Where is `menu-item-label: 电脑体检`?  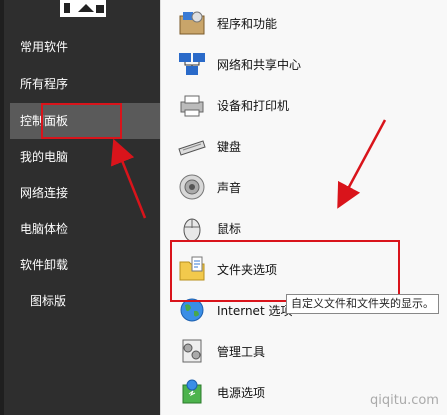 menu-item-label: 电脑体检 is located at coordinates (44, 229).